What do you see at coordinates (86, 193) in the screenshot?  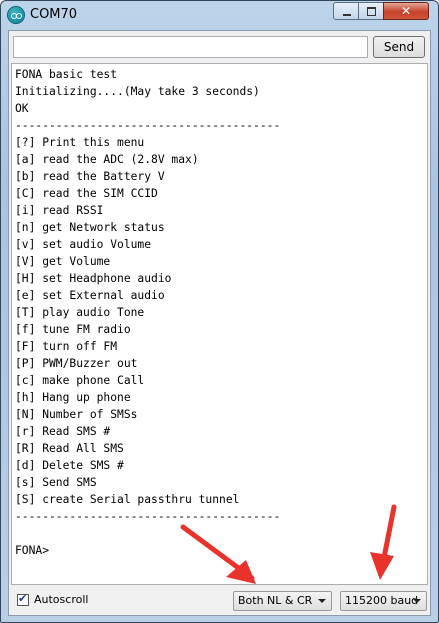 I see `console-line: [C] read the SIM CCID` at bounding box center [86, 193].